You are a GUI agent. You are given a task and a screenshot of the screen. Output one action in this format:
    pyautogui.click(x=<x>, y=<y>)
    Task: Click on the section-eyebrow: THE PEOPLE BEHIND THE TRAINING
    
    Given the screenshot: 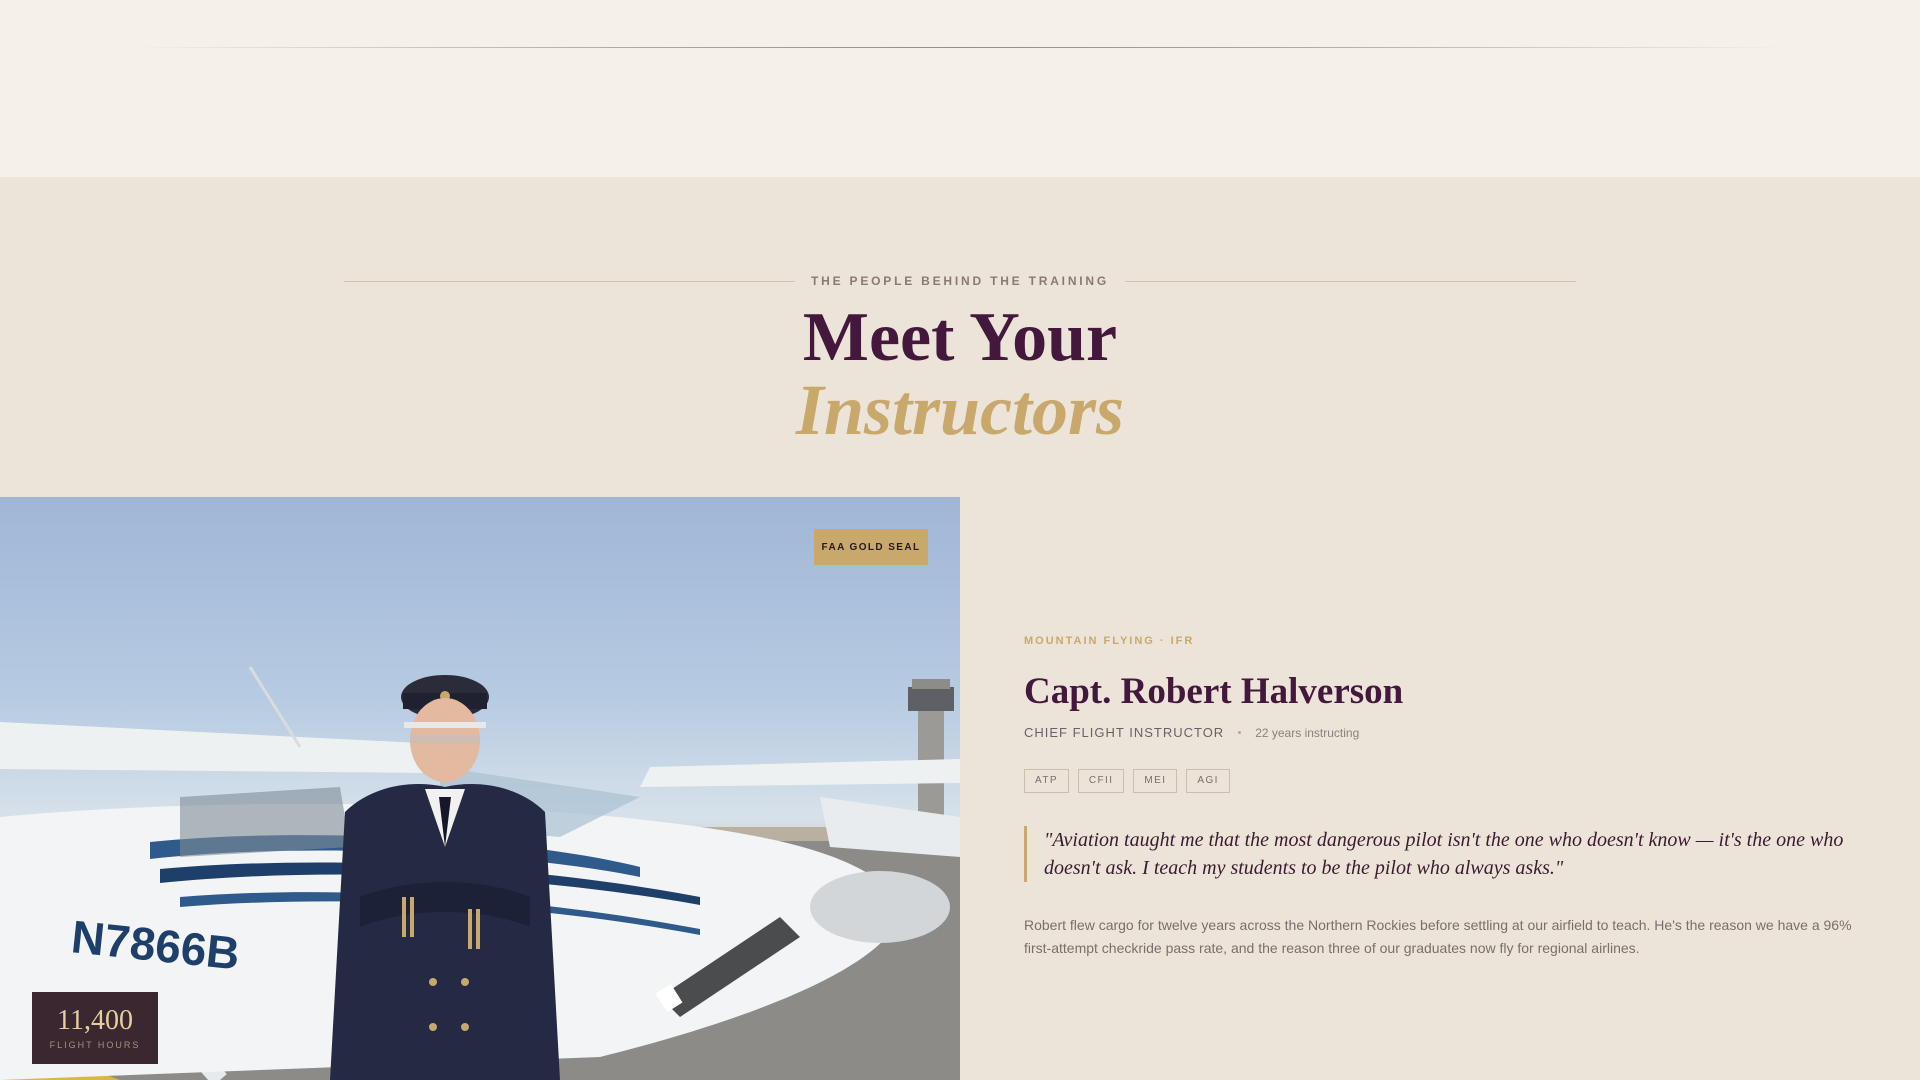 What is the action you would take?
    pyautogui.click(x=960, y=281)
    